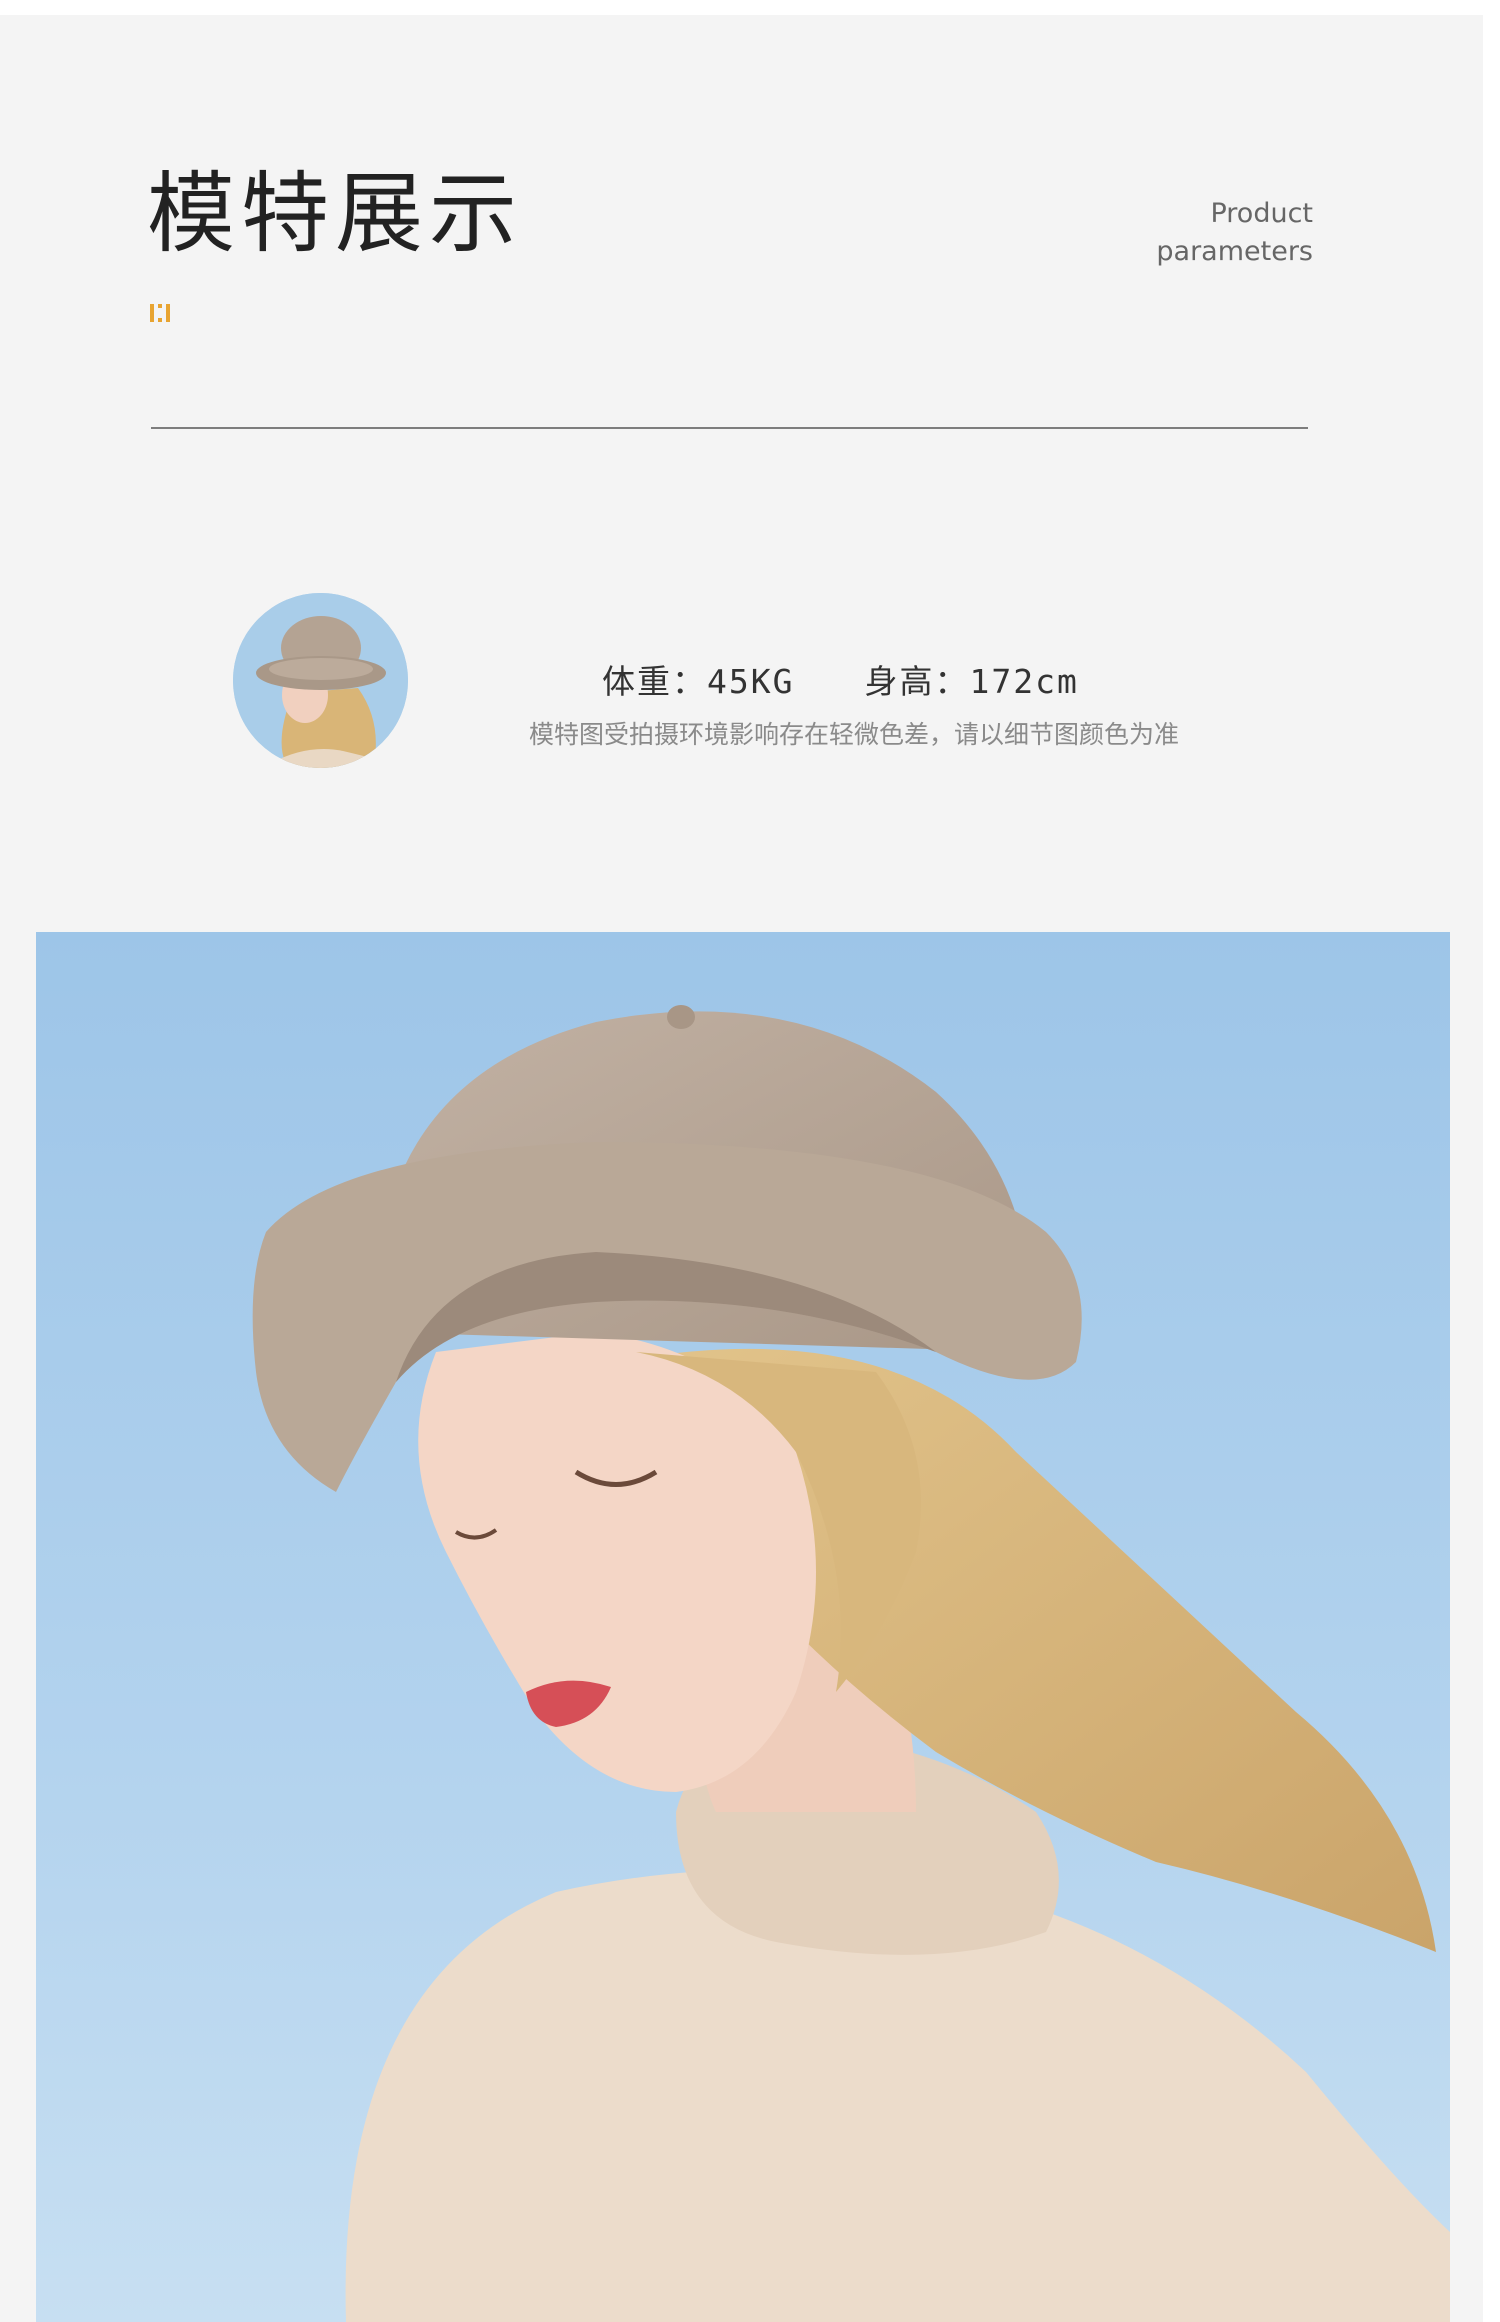  I want to click on color-disclaimer: 模特图受拍摄环境影响存在轻微色差，请以细节图颜色为准, so click(853, 734).